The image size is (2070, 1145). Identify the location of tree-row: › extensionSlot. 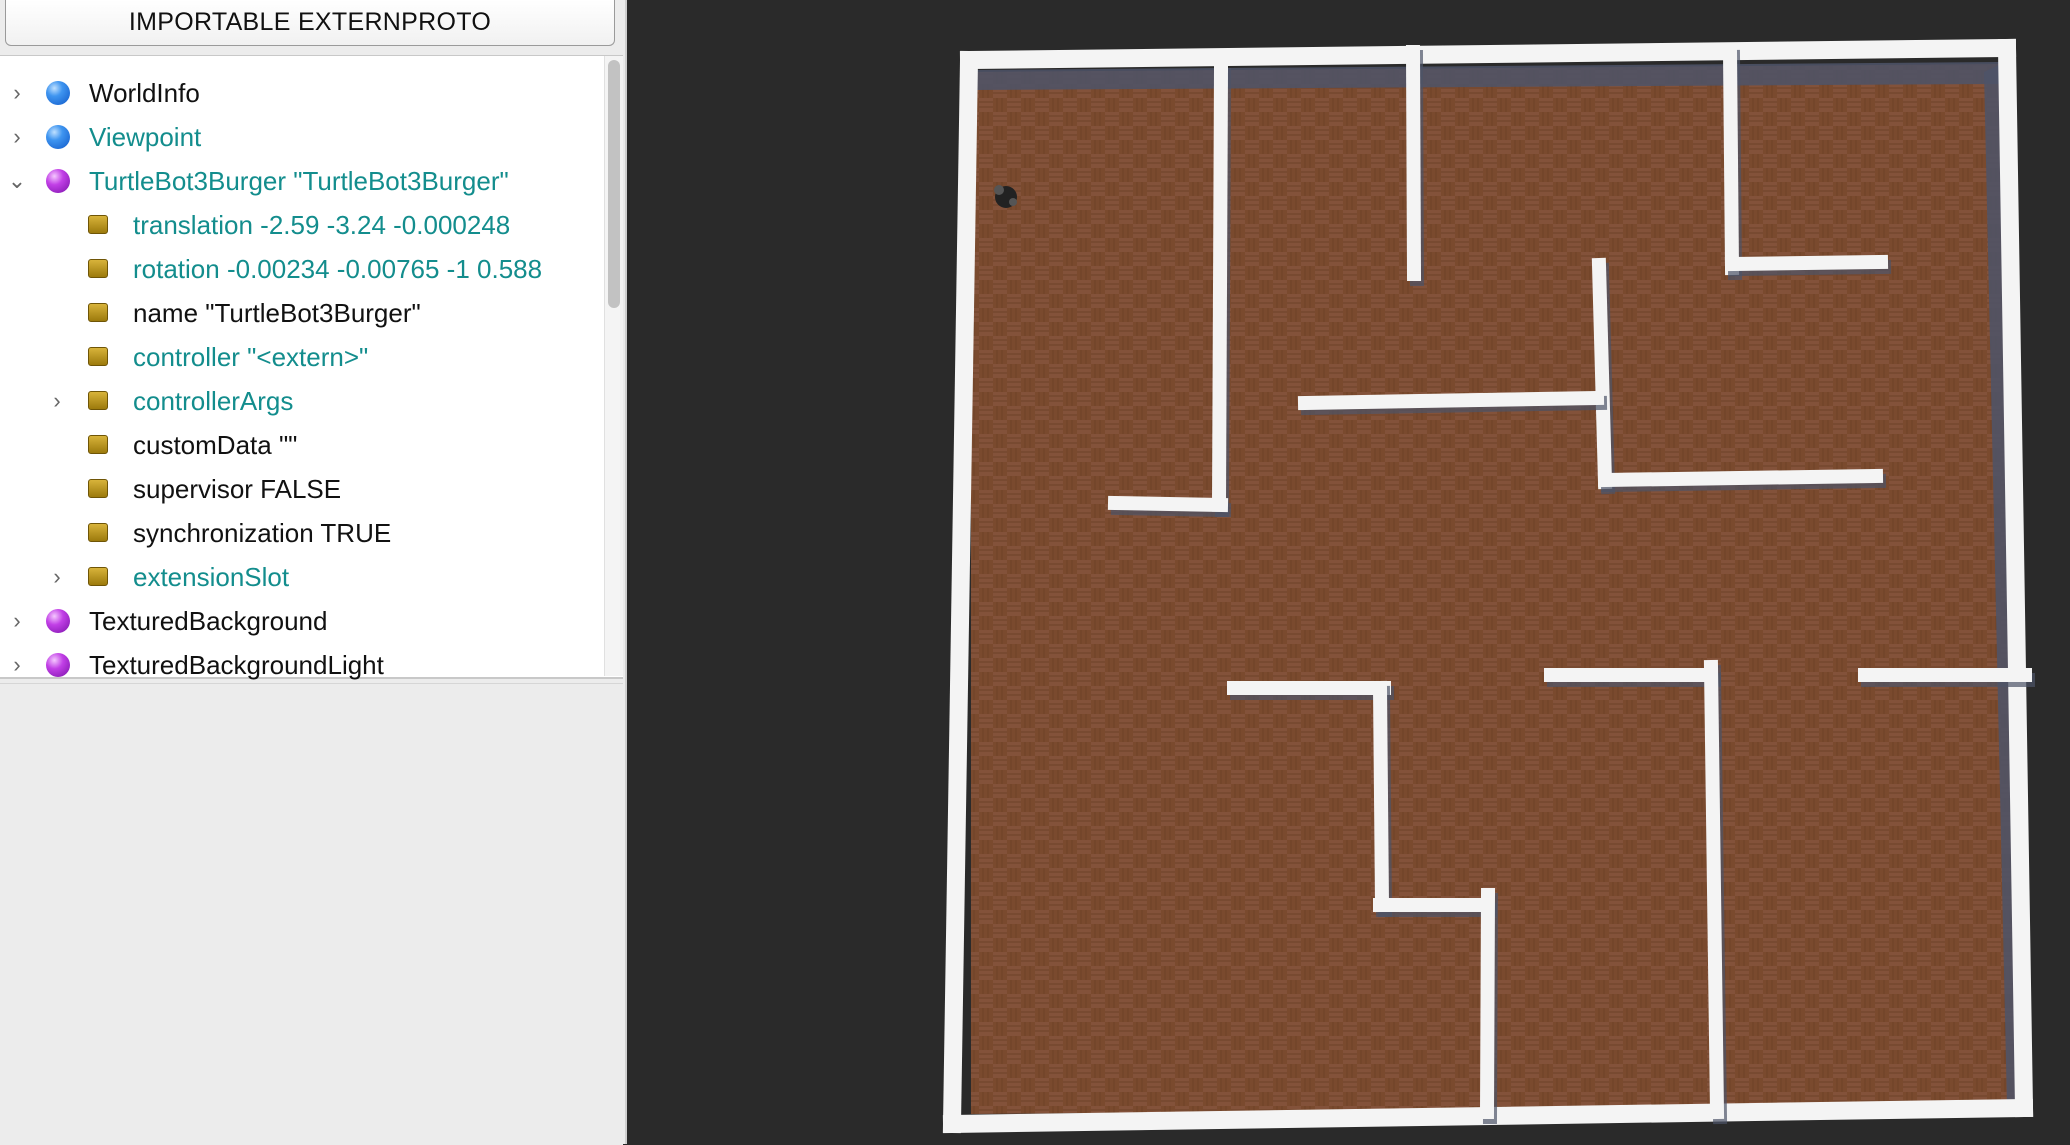
(300, 577).